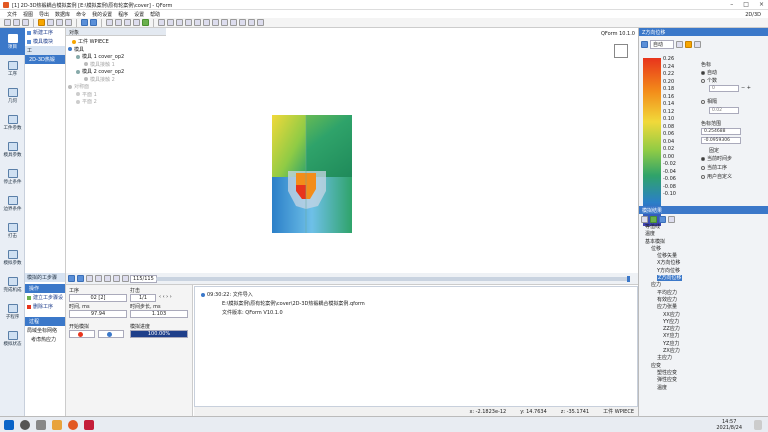 This screenshot has width=768, height=432. I want to click on result-item: 主应力, so click(663, 357).